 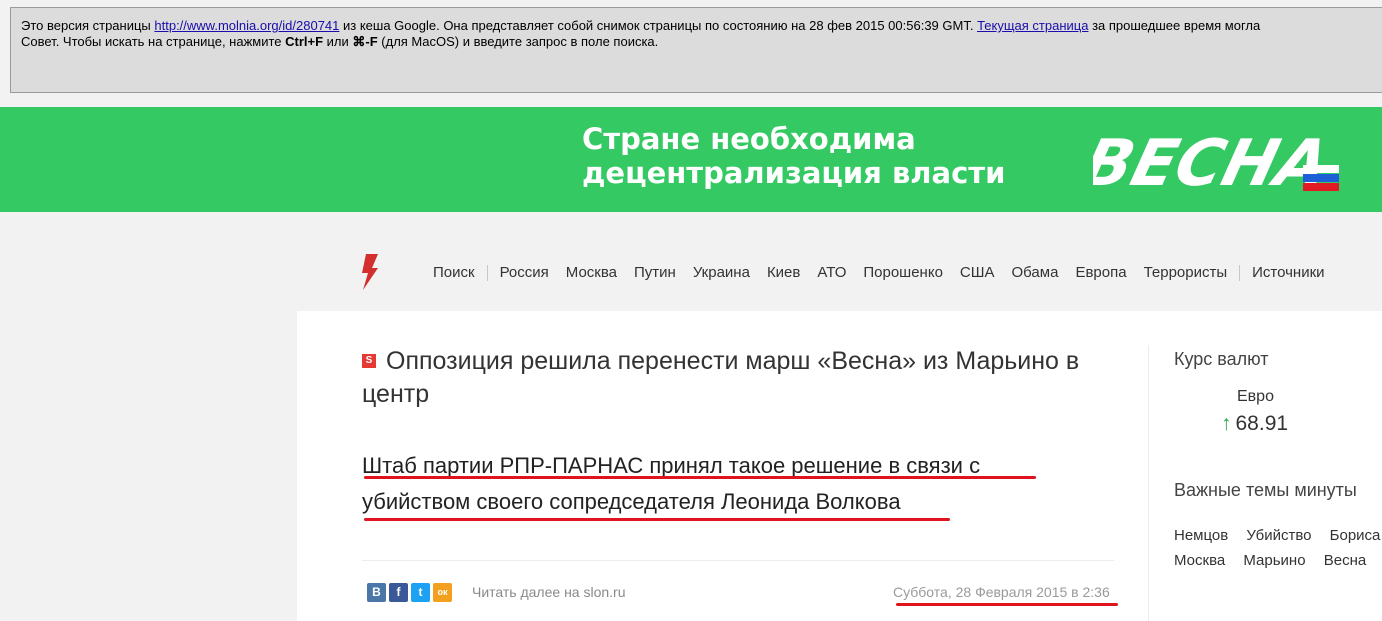 What do you see at coordinates (1035, 272) in the screenshot?
I see `nav-item-obama: Обама` at bounding box center [1035, 272].